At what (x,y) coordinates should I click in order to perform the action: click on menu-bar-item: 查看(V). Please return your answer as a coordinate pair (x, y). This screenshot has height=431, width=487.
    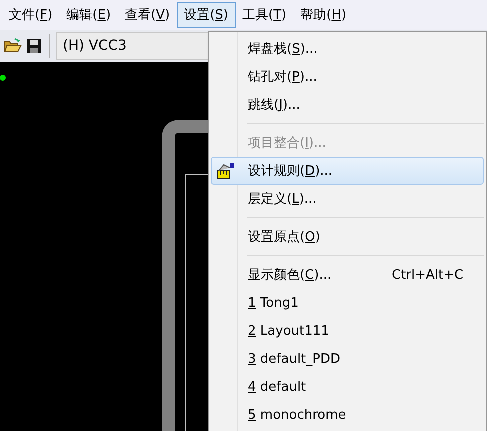
    Looking at the image, I should click on (148, 15).